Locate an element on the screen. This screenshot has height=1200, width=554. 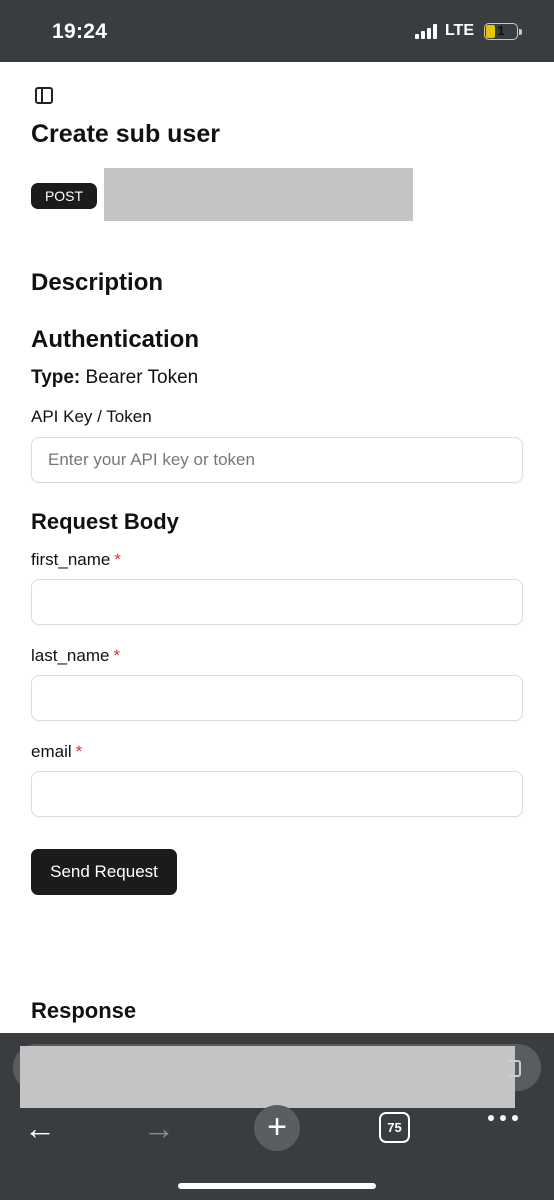
share-icon is located at coordinates (515, 1068).